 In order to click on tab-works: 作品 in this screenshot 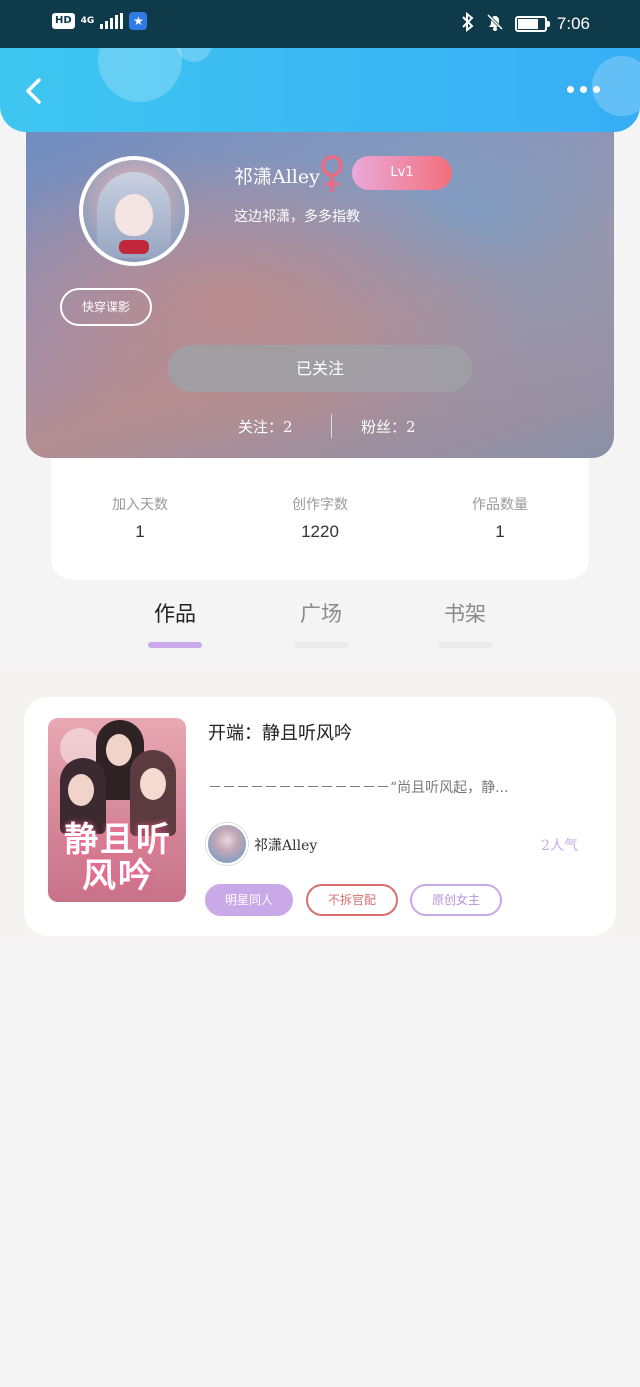, I will do `click(175, 623)`.